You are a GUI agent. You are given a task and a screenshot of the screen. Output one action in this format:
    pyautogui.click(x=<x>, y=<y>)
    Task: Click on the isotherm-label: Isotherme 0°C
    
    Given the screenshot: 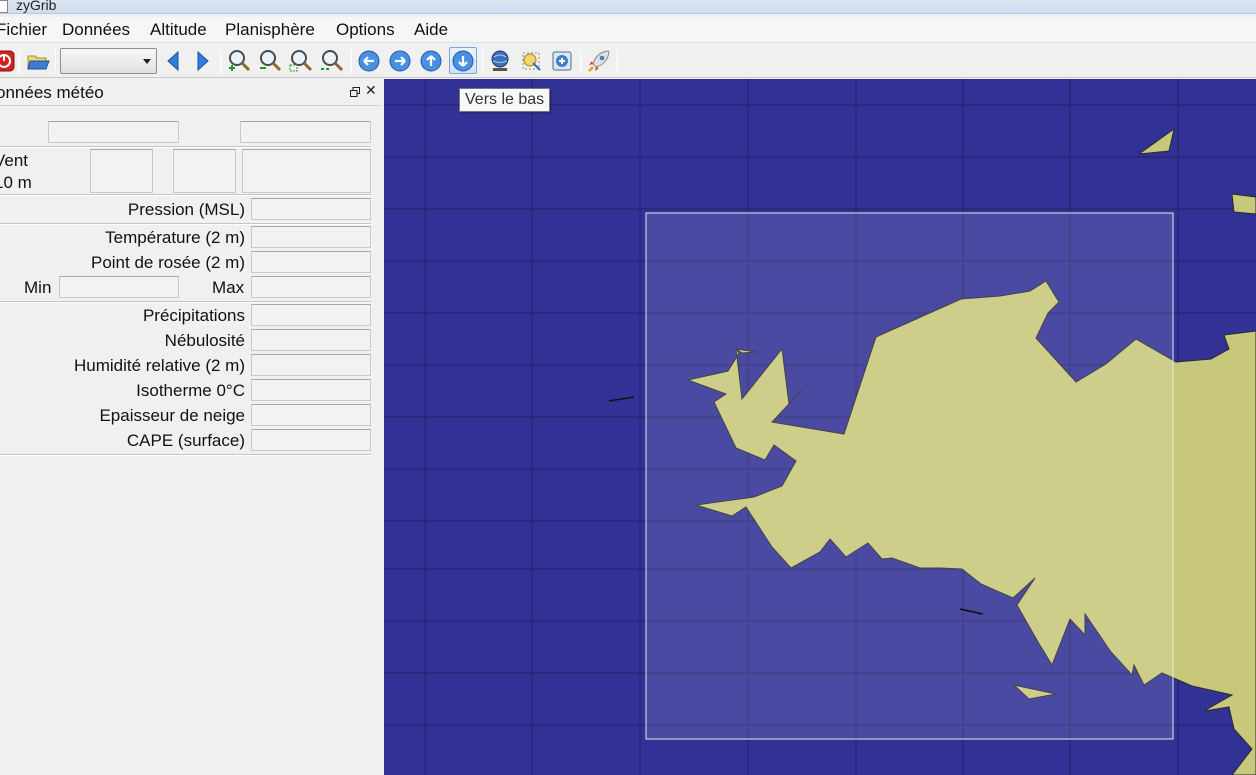 What is the action you would take?
    pyautogui.click(x=190, y=390)
    